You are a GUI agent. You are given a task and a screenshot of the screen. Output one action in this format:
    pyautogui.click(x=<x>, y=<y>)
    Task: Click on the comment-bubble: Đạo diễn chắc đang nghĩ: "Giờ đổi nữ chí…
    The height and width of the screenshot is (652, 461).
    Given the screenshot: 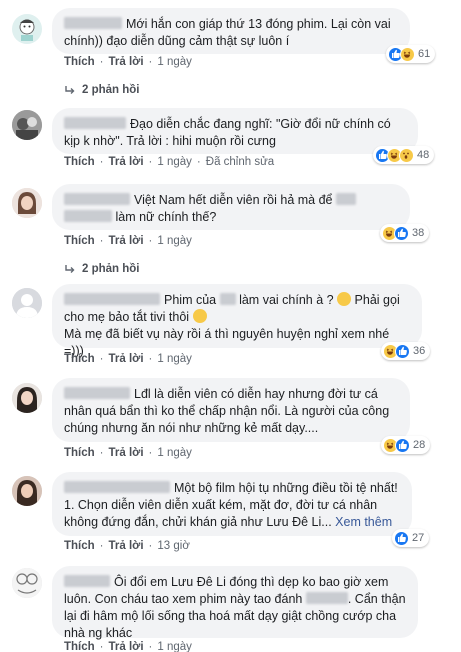 What is the action you would take?
    pyautogui.click(x=235, y=131)
    